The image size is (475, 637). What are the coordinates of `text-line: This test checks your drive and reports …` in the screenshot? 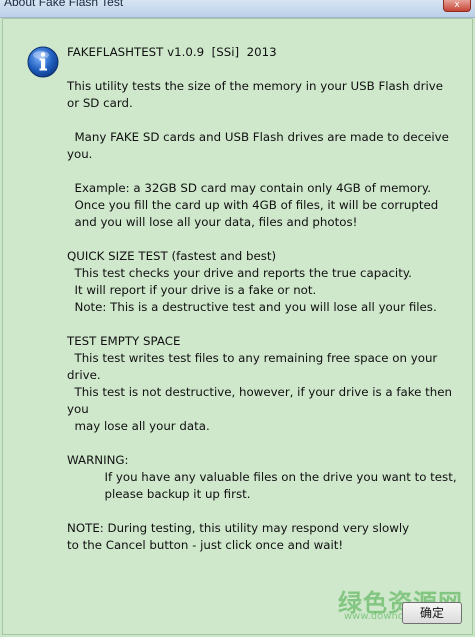 It's located at (239, 273).